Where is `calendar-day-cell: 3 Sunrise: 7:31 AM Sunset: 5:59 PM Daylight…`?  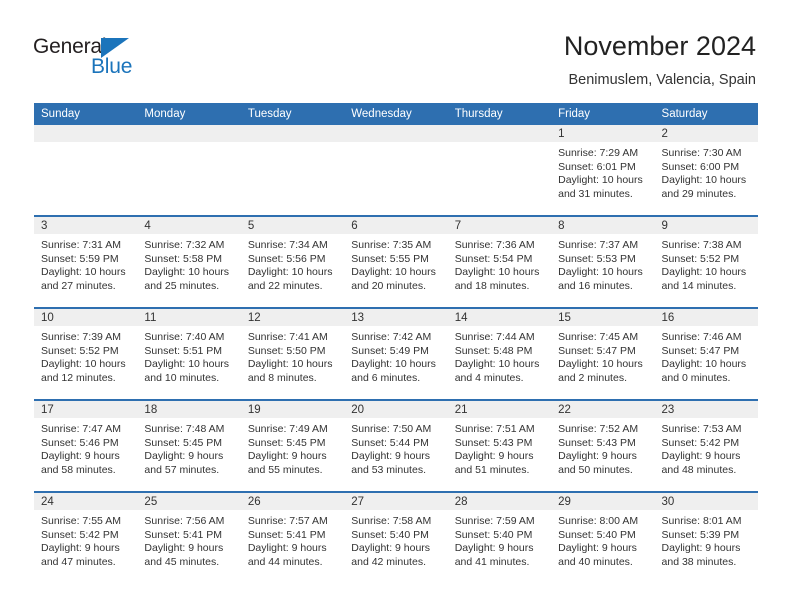 calendar-day-cell: 3 Sunrise: 7:31 AM Sunset: 5:59 PM Daylight… is located at coordinates (86, 262).